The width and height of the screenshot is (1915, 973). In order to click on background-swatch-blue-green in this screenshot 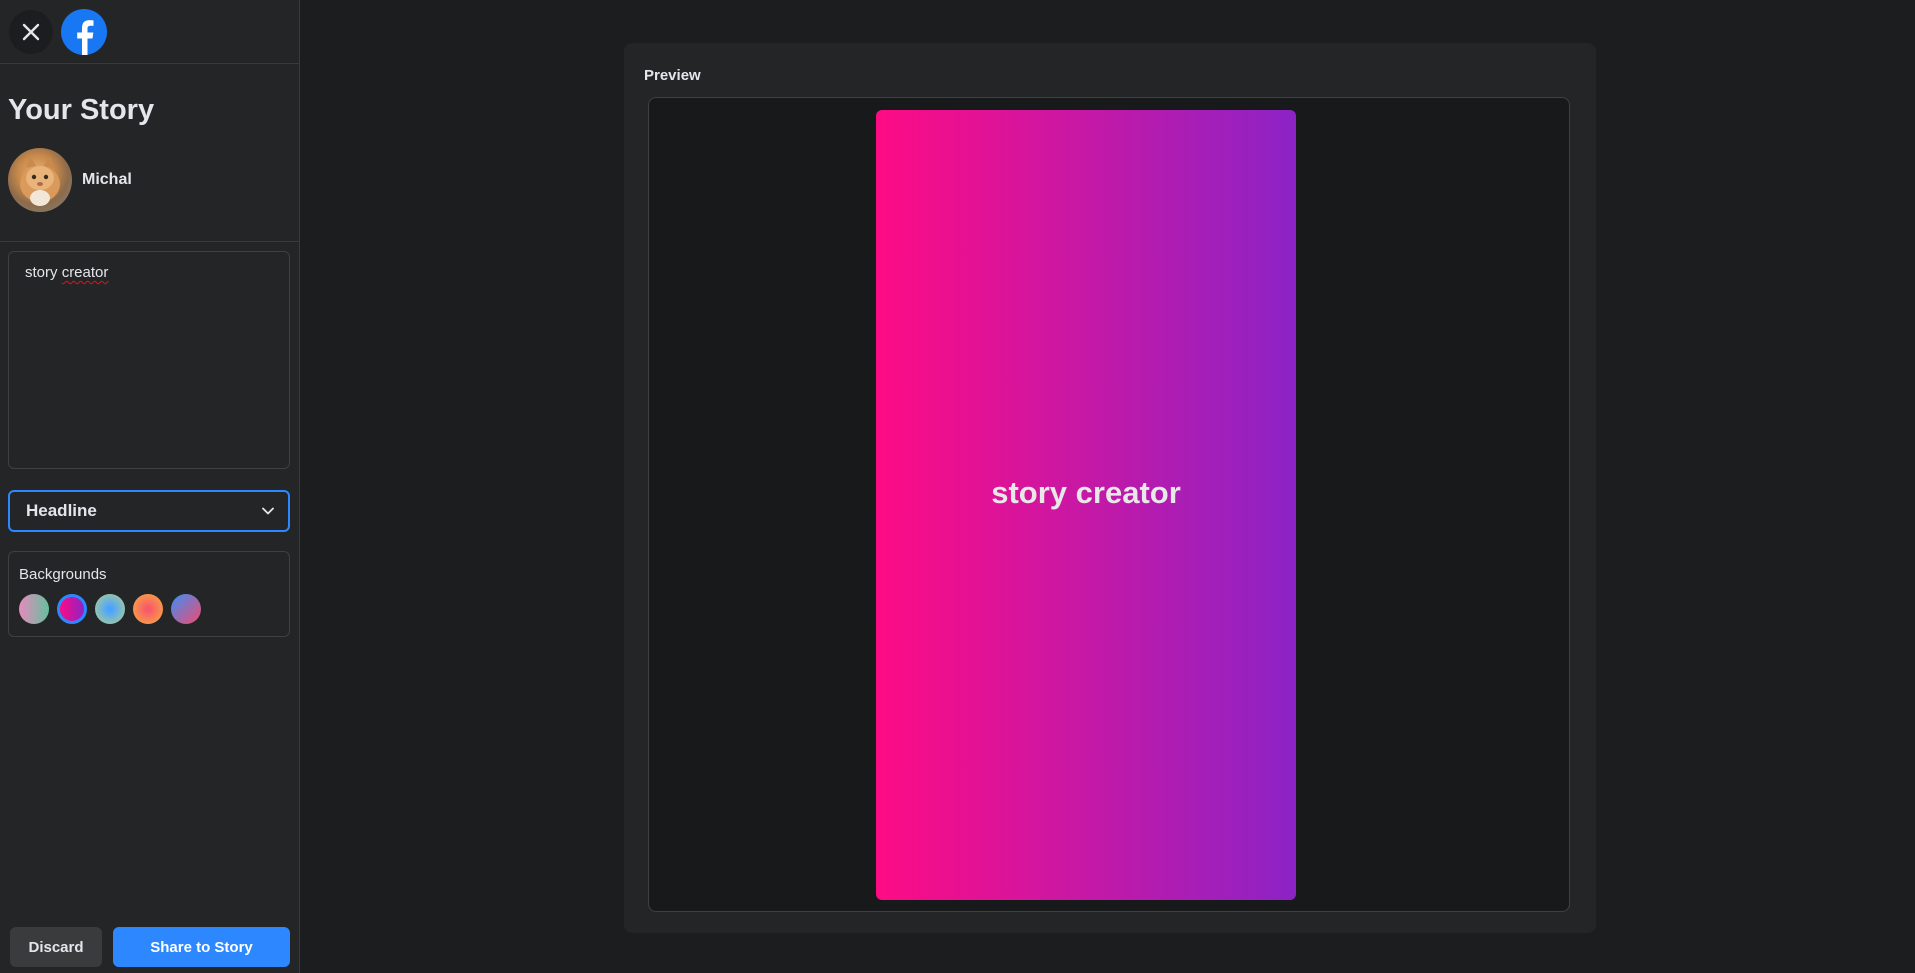, I will do `click(110, 609)`.